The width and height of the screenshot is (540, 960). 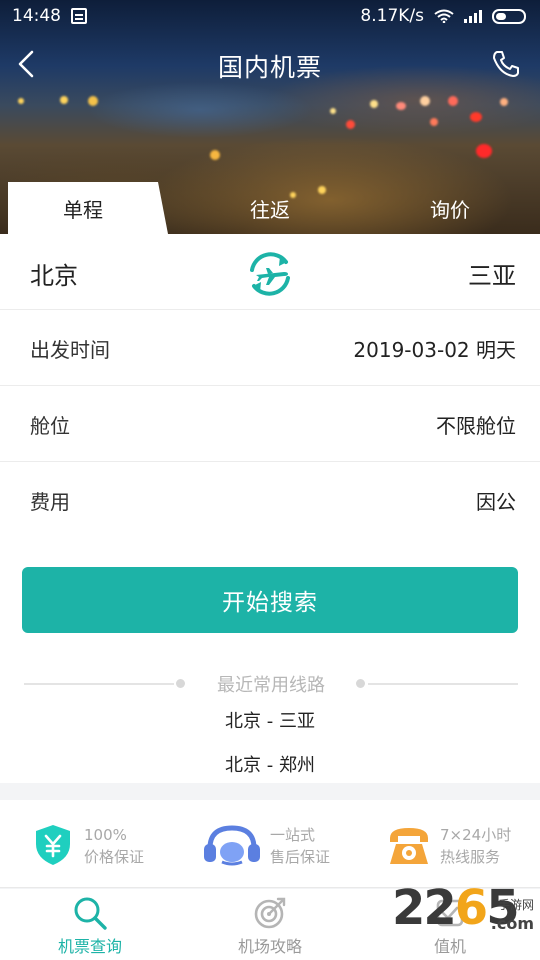 What do you see at coordinates (443, 684) in the screenshot?
I see `divider-right` at bounding box center [443, 684].